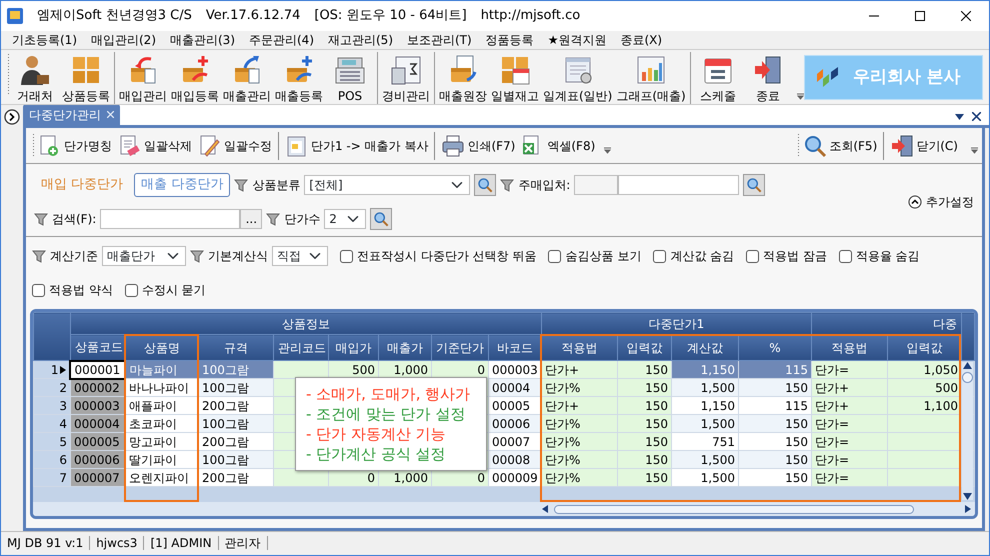  Describe the element at coordinates (924, 146) in the screenshot. I see `toolbar-button: 닫기(C)` at that location.